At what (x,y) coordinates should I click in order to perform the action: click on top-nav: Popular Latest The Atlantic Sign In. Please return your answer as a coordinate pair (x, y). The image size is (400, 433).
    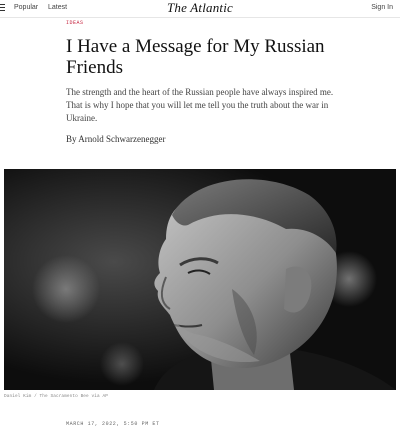
    Looking at the image, I should click on (200, 9).